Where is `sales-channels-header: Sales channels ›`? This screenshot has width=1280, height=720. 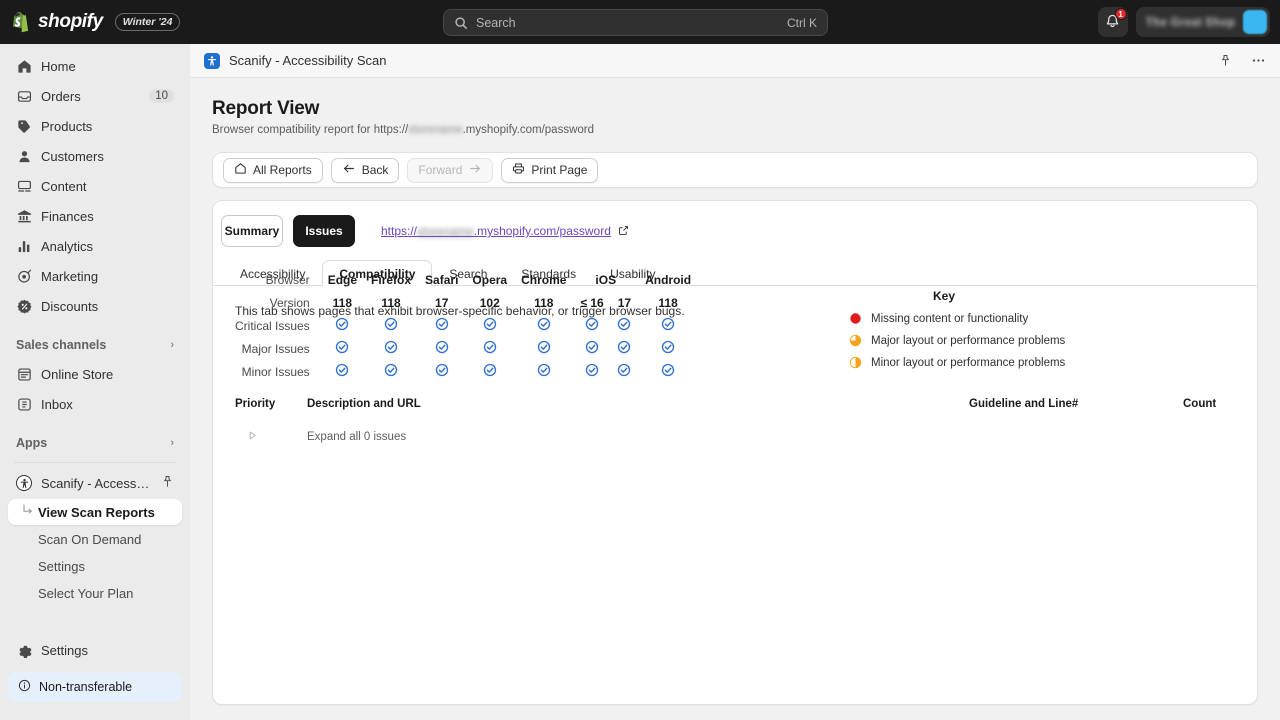
sales-channels-header: Sales channels › is located at coordinates (95, 345).